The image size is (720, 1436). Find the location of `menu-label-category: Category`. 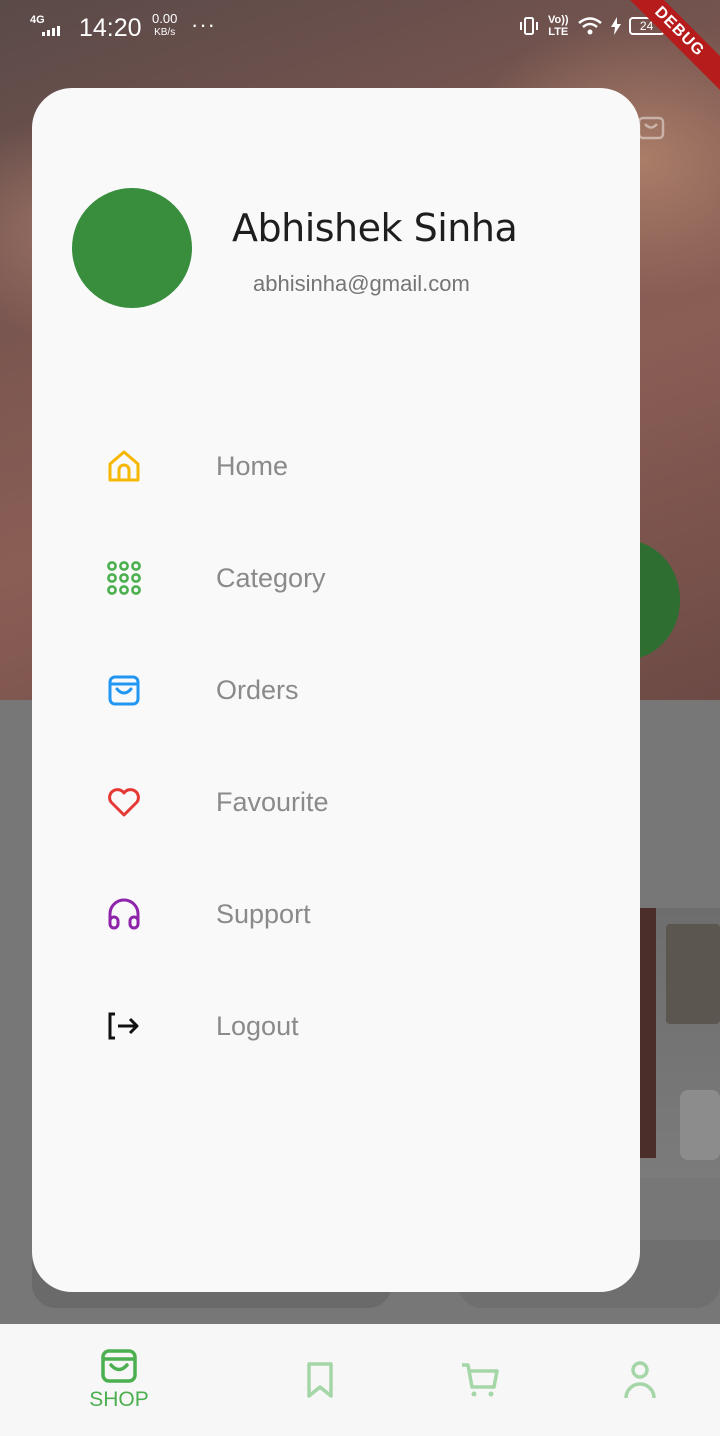

menu-label-category: Category is located at coordinates (271, 577).